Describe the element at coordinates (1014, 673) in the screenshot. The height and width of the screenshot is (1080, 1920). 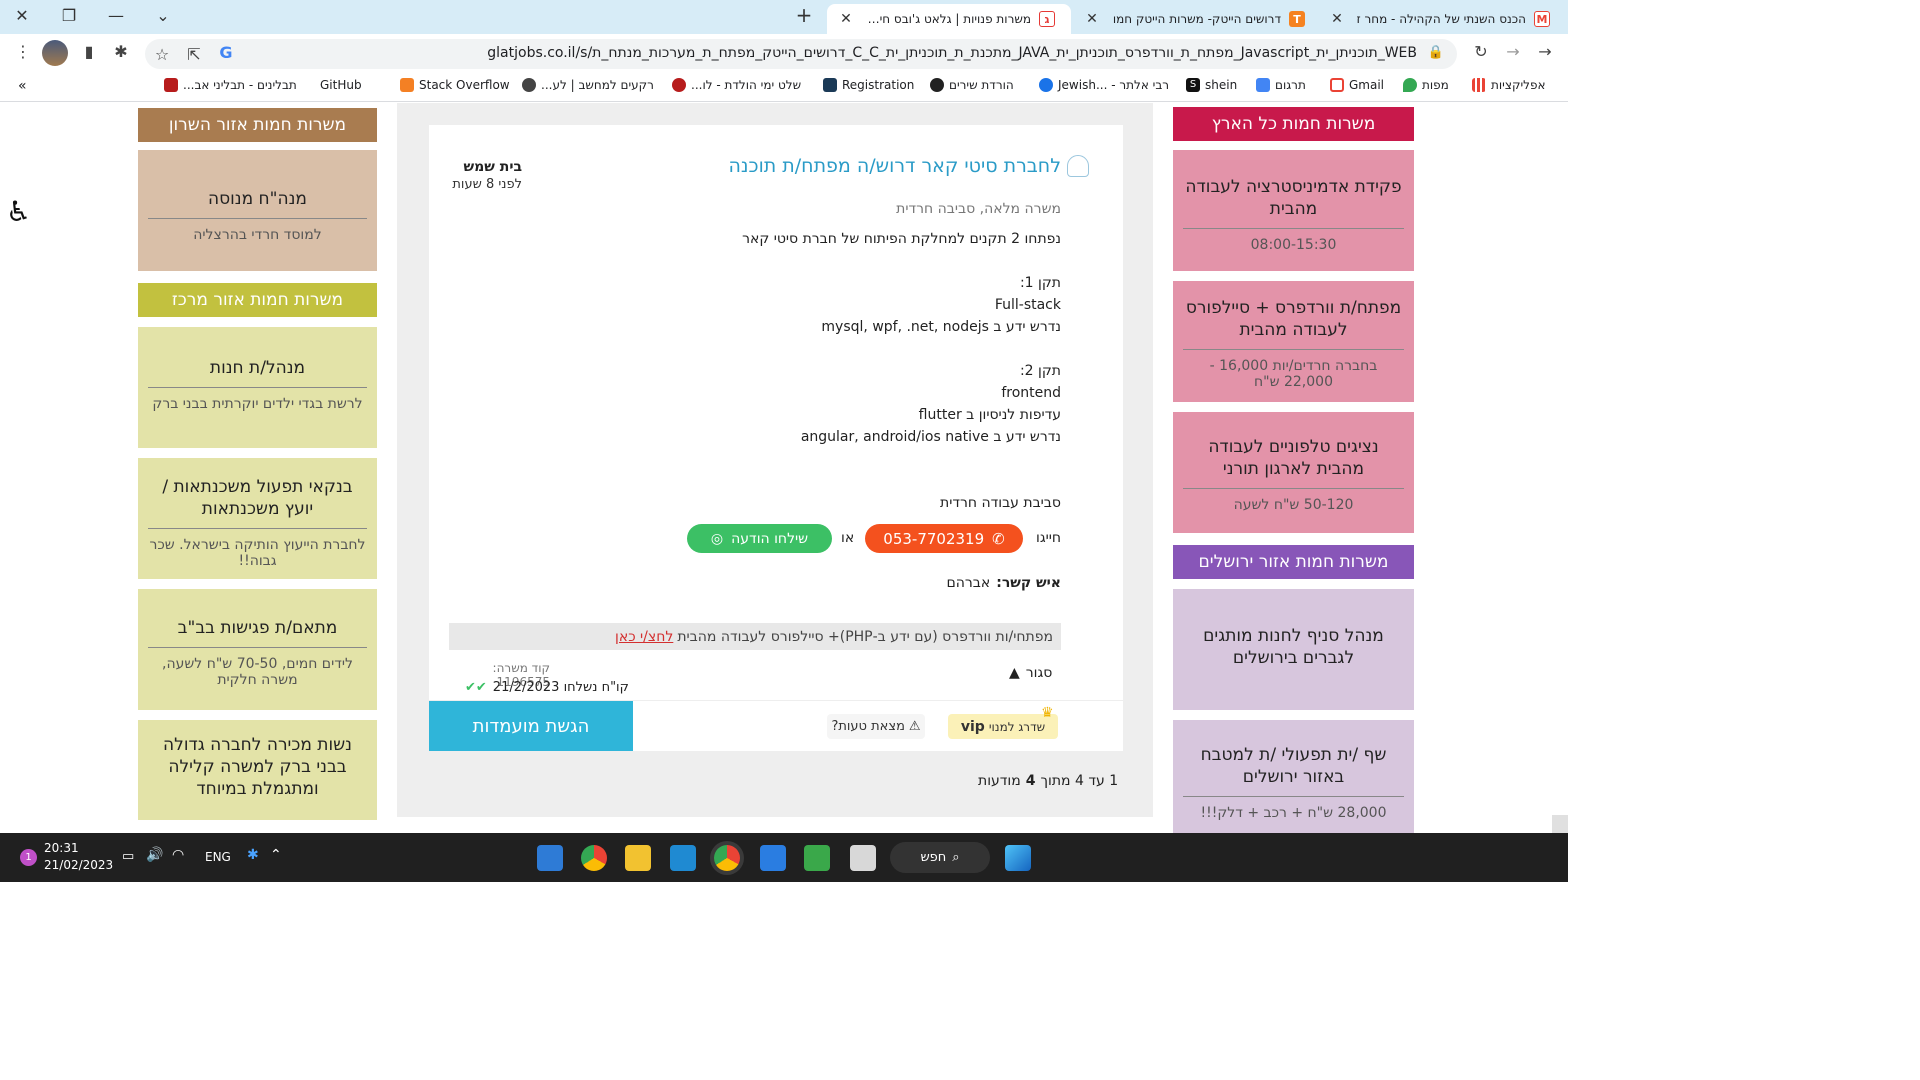
I see `caret-up-icon: ▲` at that location.